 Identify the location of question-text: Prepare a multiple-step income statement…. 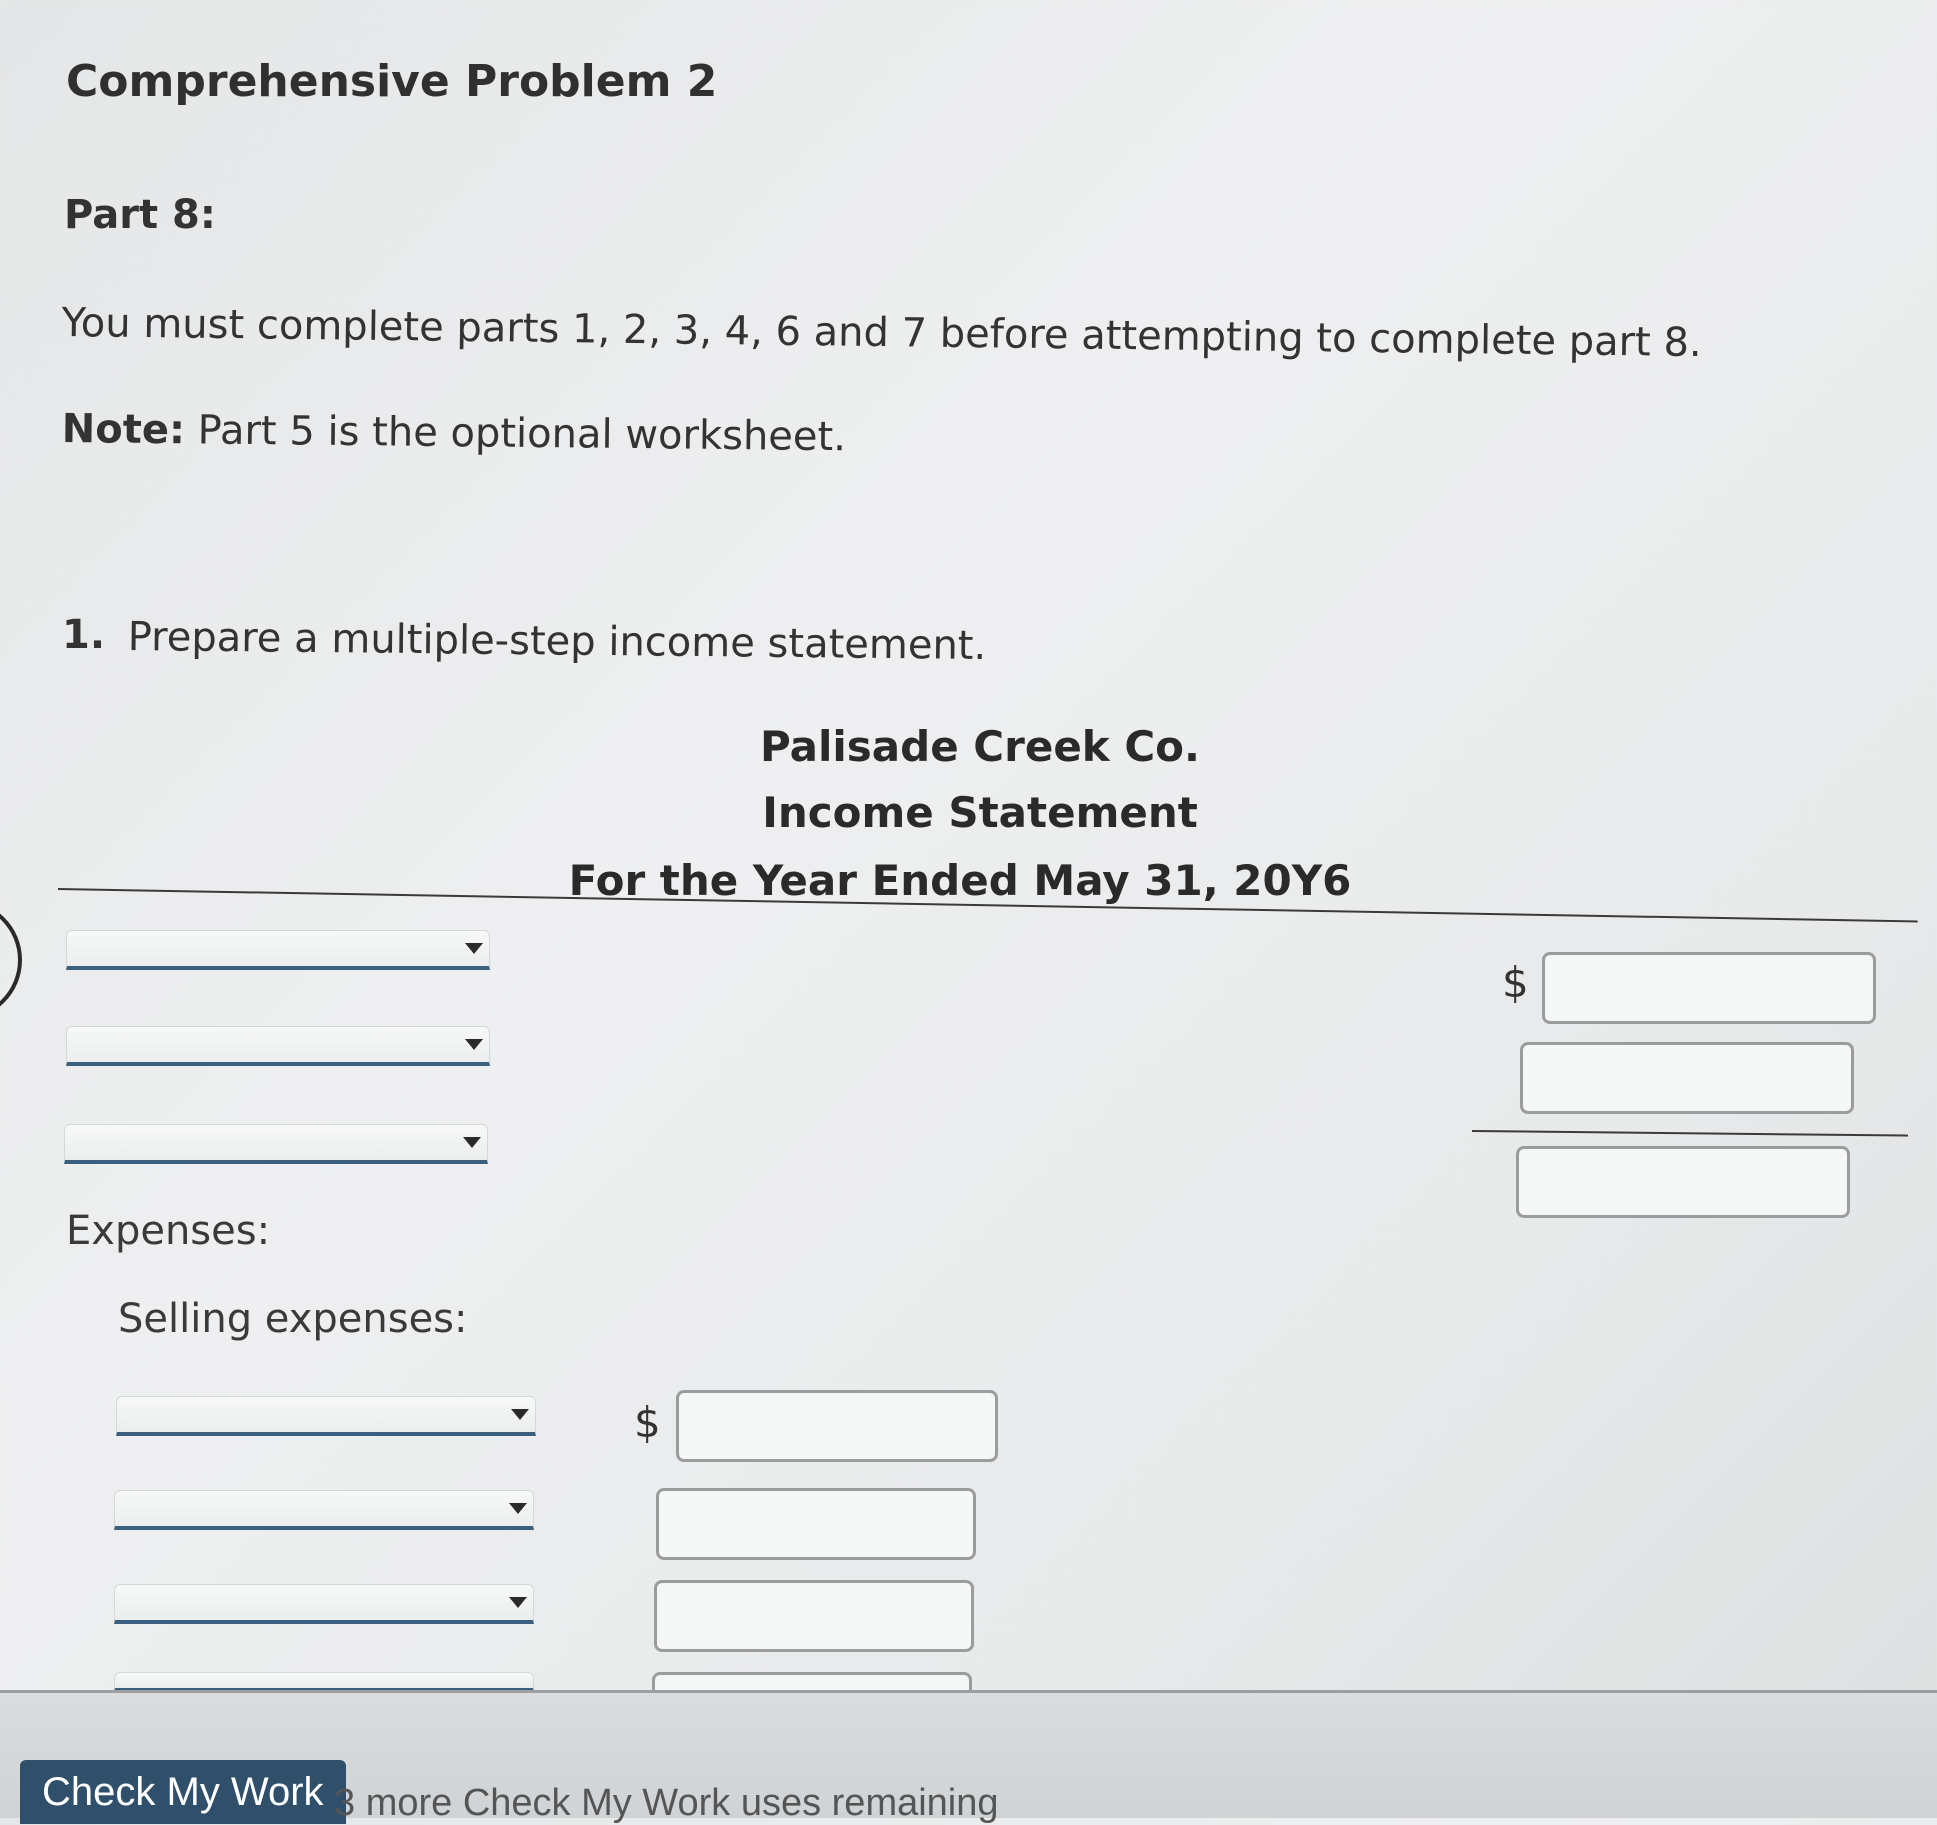
(557, 641).